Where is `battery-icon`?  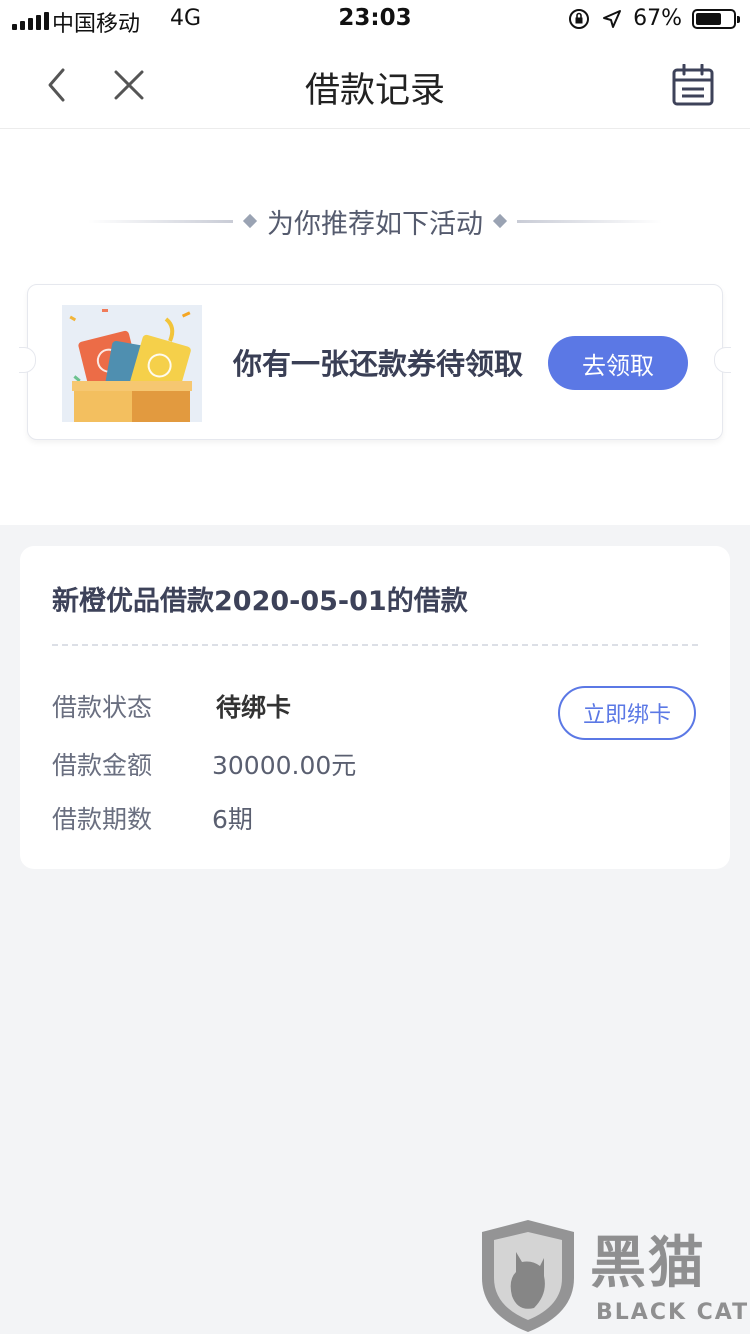
battery-icon is located at coordinates (716, 18).